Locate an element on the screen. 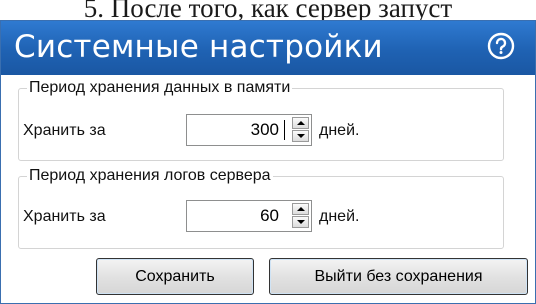 The height and width of the screenshot is (304, 536). memory-keep-label: Хранить за is located at coordinates (64, 130).